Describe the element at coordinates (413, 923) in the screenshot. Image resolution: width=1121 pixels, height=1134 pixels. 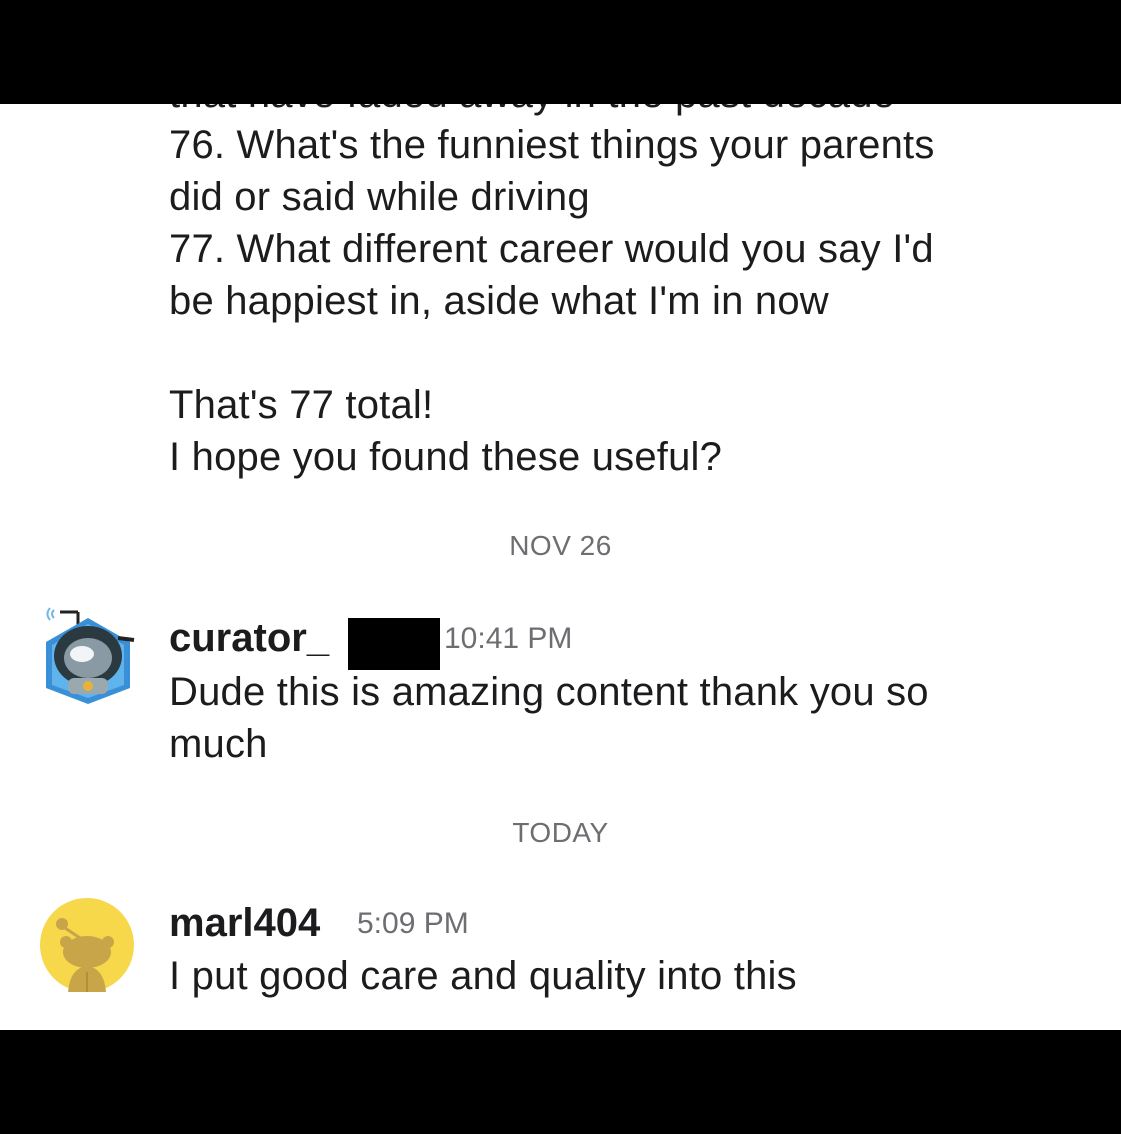
I see `message-timestamp: 5:09 PM` at that location.